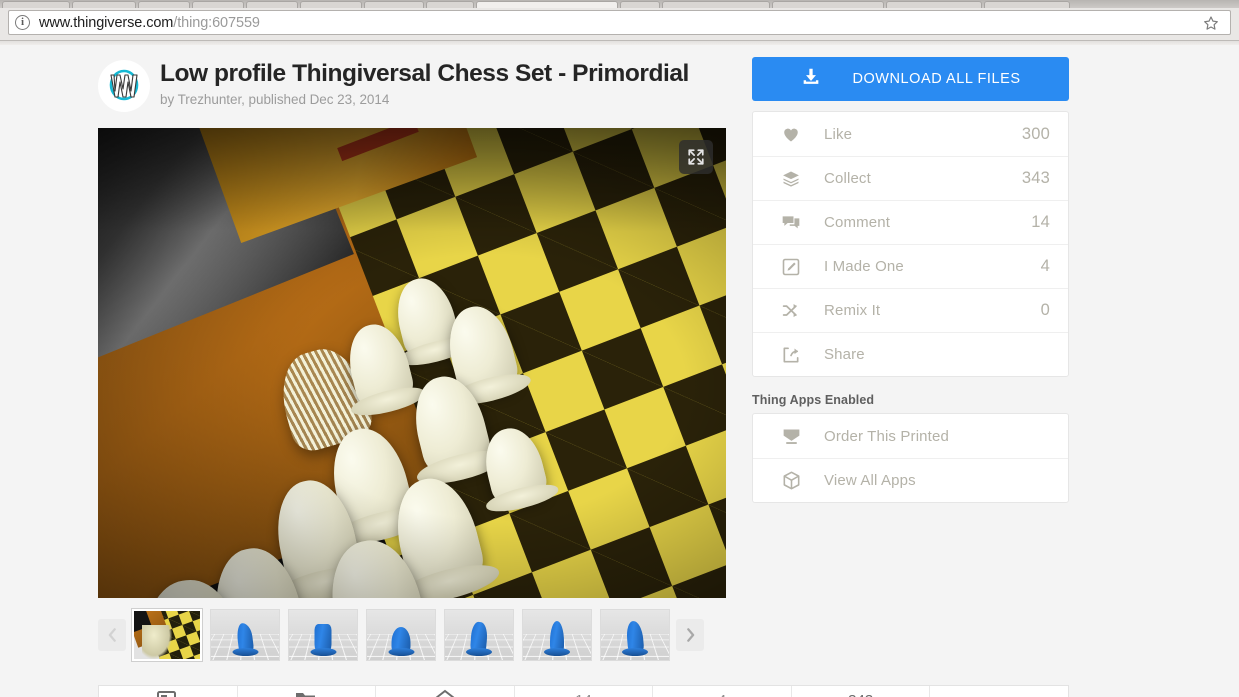  What do you see at coordinates (1211, 22) in the screenshot?
I see `bookmark-star-icon` at bounding box center [1211, 22].